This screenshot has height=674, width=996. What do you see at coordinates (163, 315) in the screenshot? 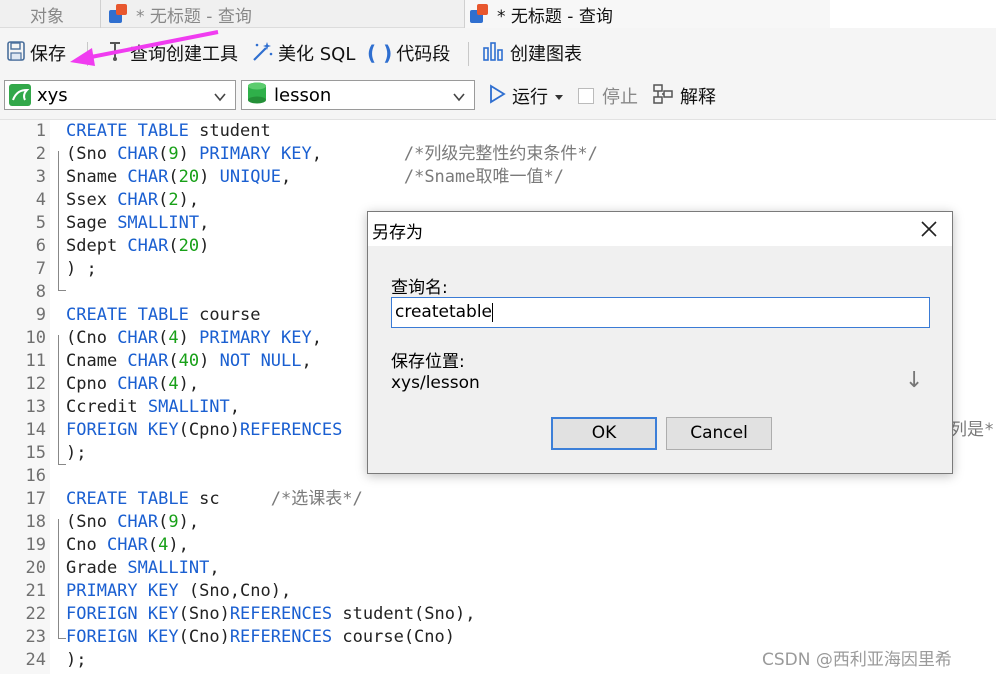
I see `code-line: CREATE TABLE course` at bounding box center [163, 315].